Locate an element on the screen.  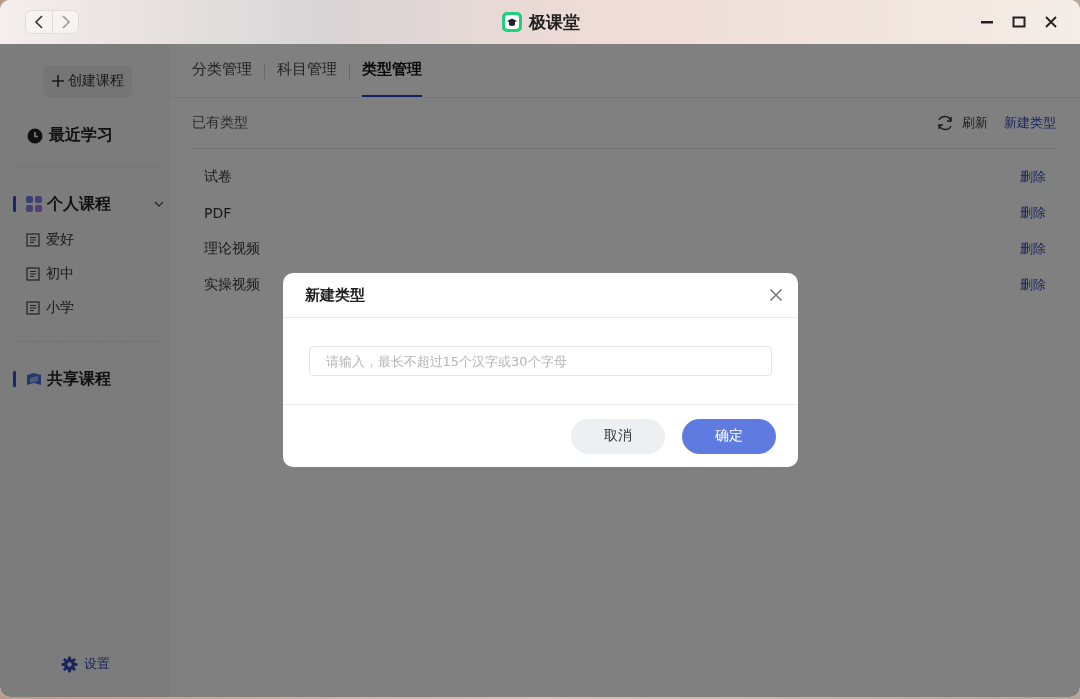
section-title: 已有类型 is located at coordinates (220, 123).